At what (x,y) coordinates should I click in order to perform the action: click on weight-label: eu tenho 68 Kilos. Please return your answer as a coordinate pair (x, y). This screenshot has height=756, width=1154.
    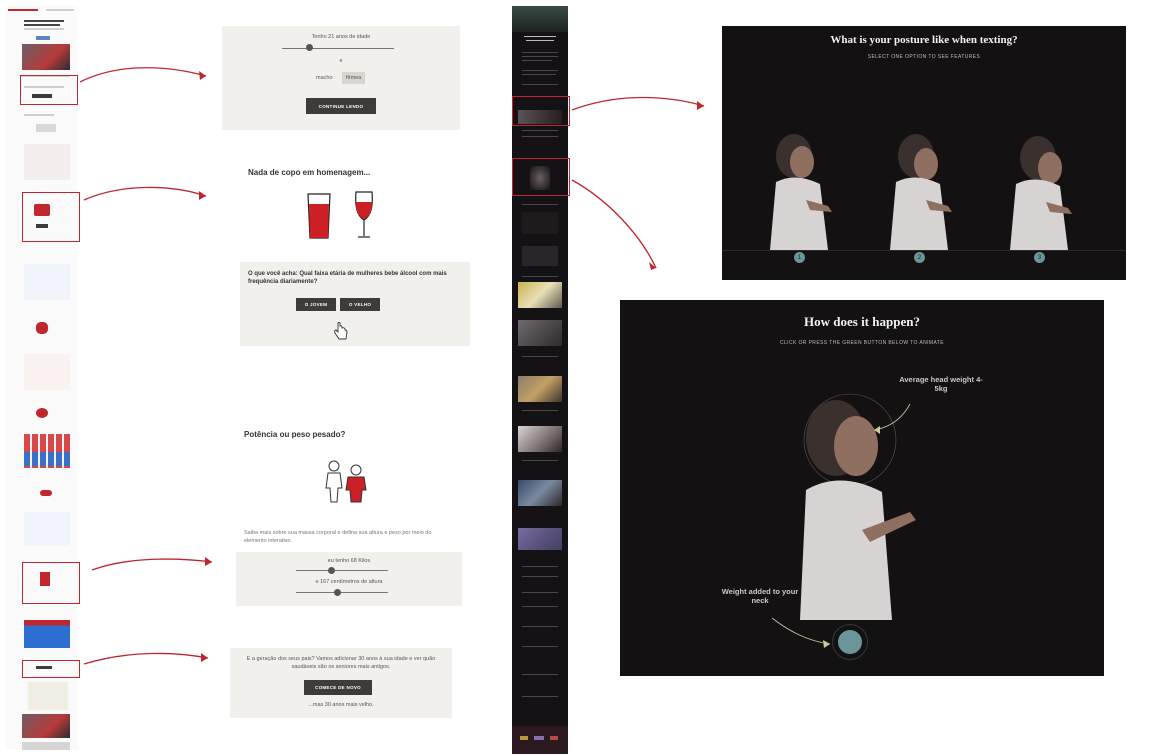
    Looking at the image, I should click on (349, 561).